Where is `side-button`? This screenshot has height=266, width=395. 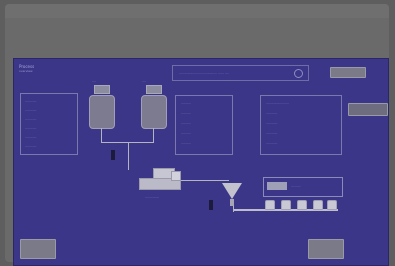 side-button is located at coordinates (368, 109).